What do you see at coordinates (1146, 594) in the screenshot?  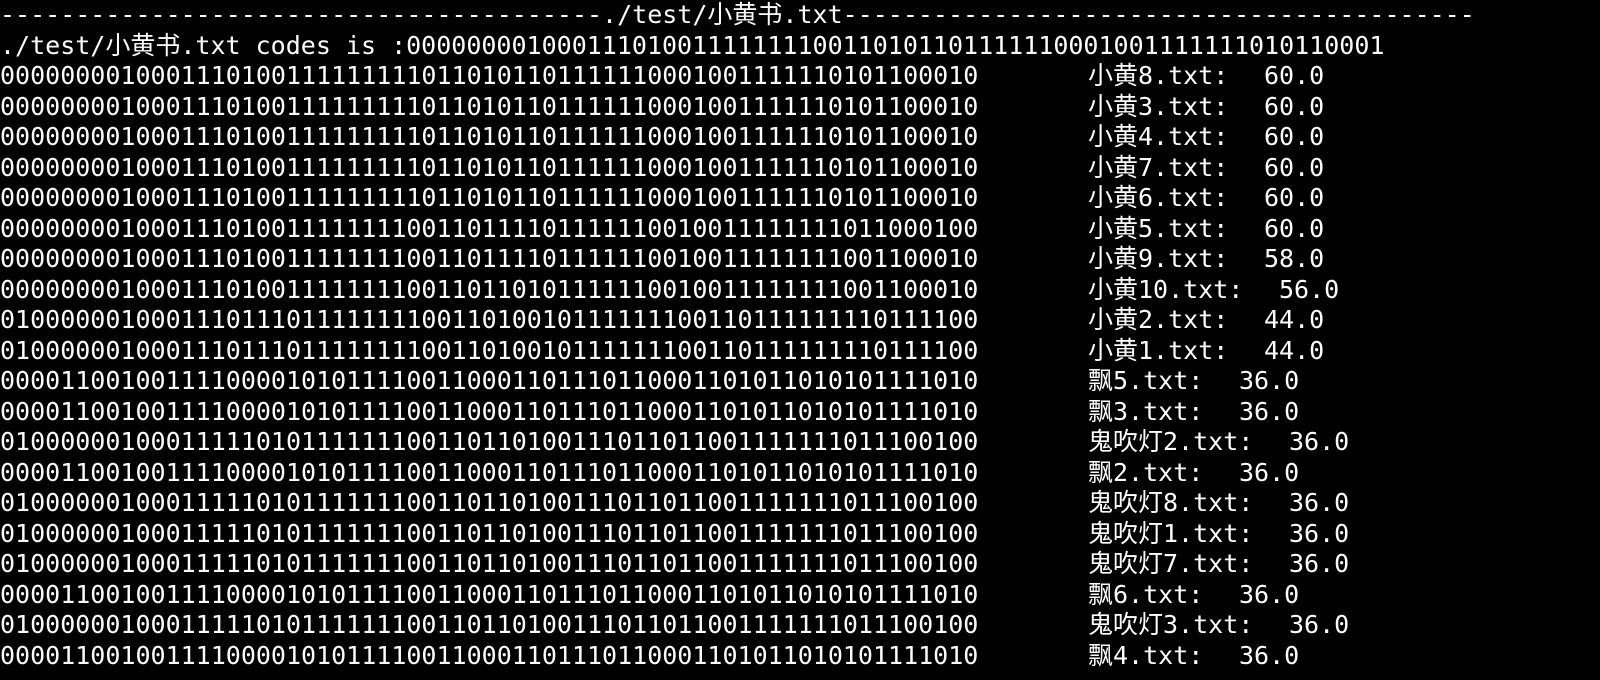 I see `row-filename: 飘6.txt:` at bounding box center [1146, 594].